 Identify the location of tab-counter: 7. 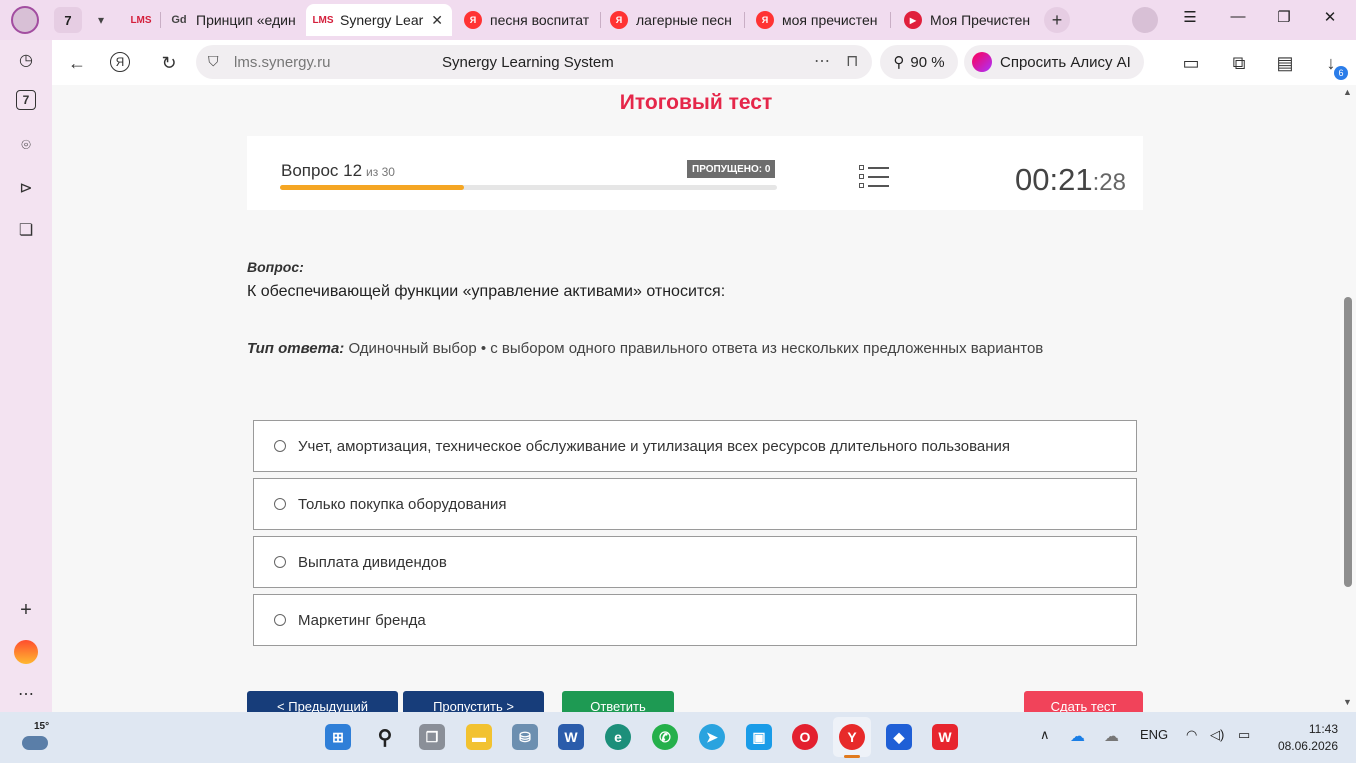
(68, 20).